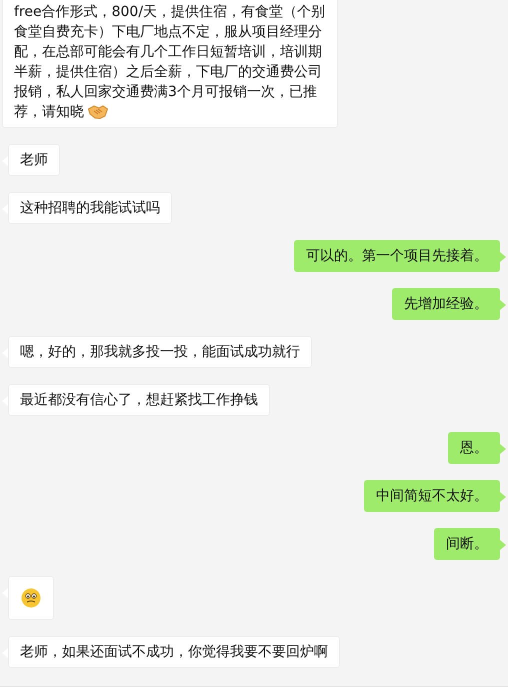 The width and height of the screenshot is (508, 695). What do you see at coordinates (446, 304) in the screenshot?
I see `message-bubble: 先增加经验。` at bounding box center [446, 304].